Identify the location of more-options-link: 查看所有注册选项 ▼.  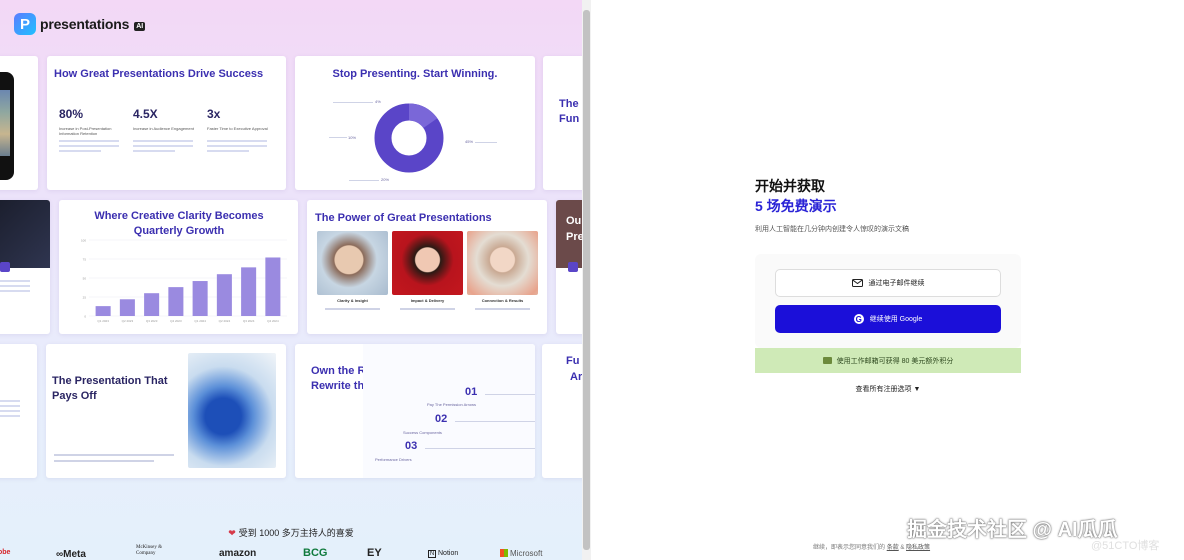
(888, 389).